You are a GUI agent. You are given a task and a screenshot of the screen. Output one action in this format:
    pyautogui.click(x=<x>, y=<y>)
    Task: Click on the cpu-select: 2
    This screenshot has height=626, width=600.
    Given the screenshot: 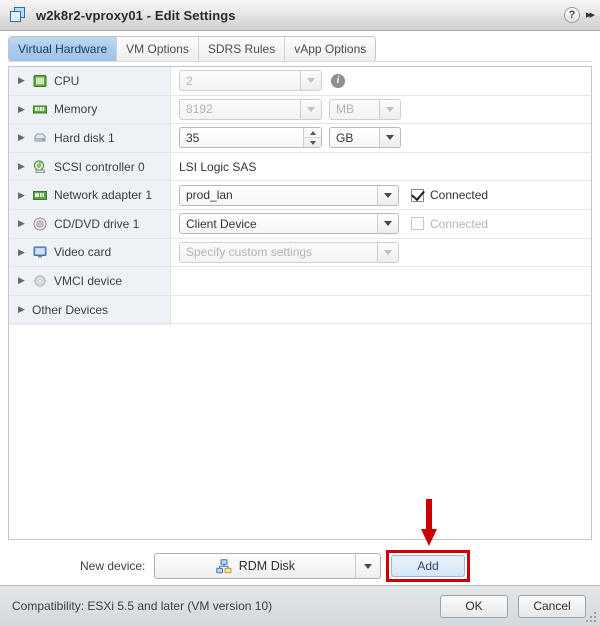 What is the action you would take?
    pyautogui.click(x=250, y=81)
    